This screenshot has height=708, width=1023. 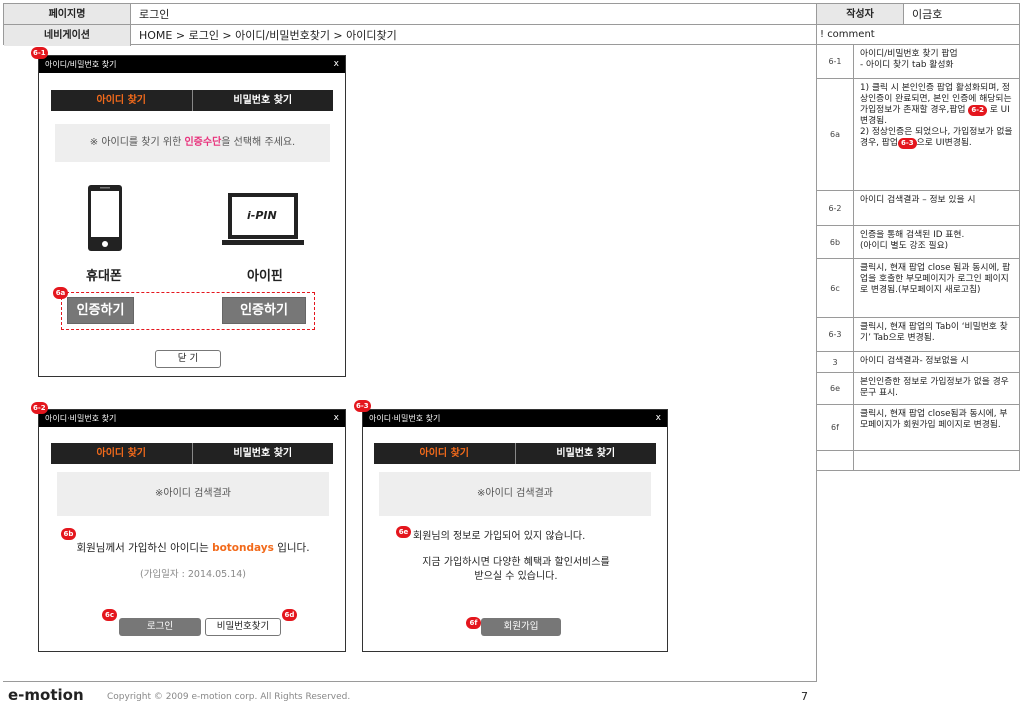 I want to click on auth-method-highlight: 인증수단, so click(x=203, y=142).